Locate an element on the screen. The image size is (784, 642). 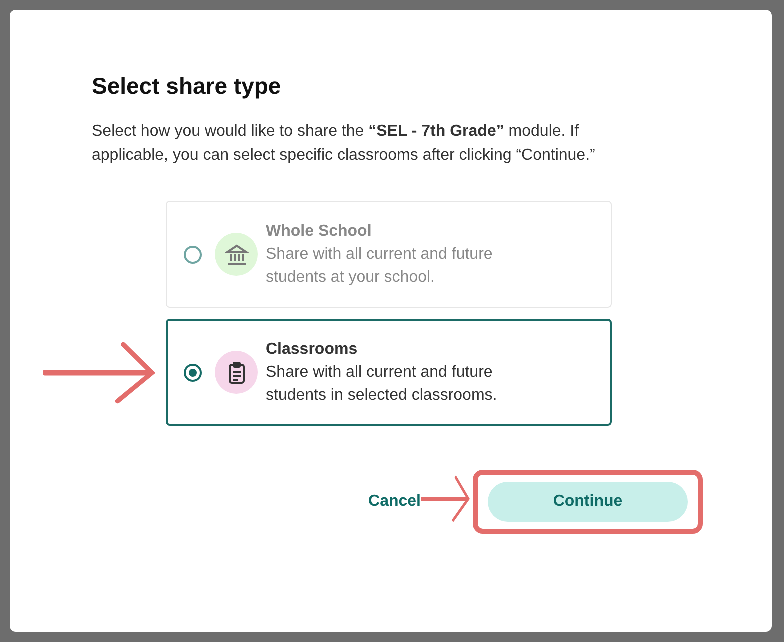
option-title: Whole School is located at coordinates (319, 232).